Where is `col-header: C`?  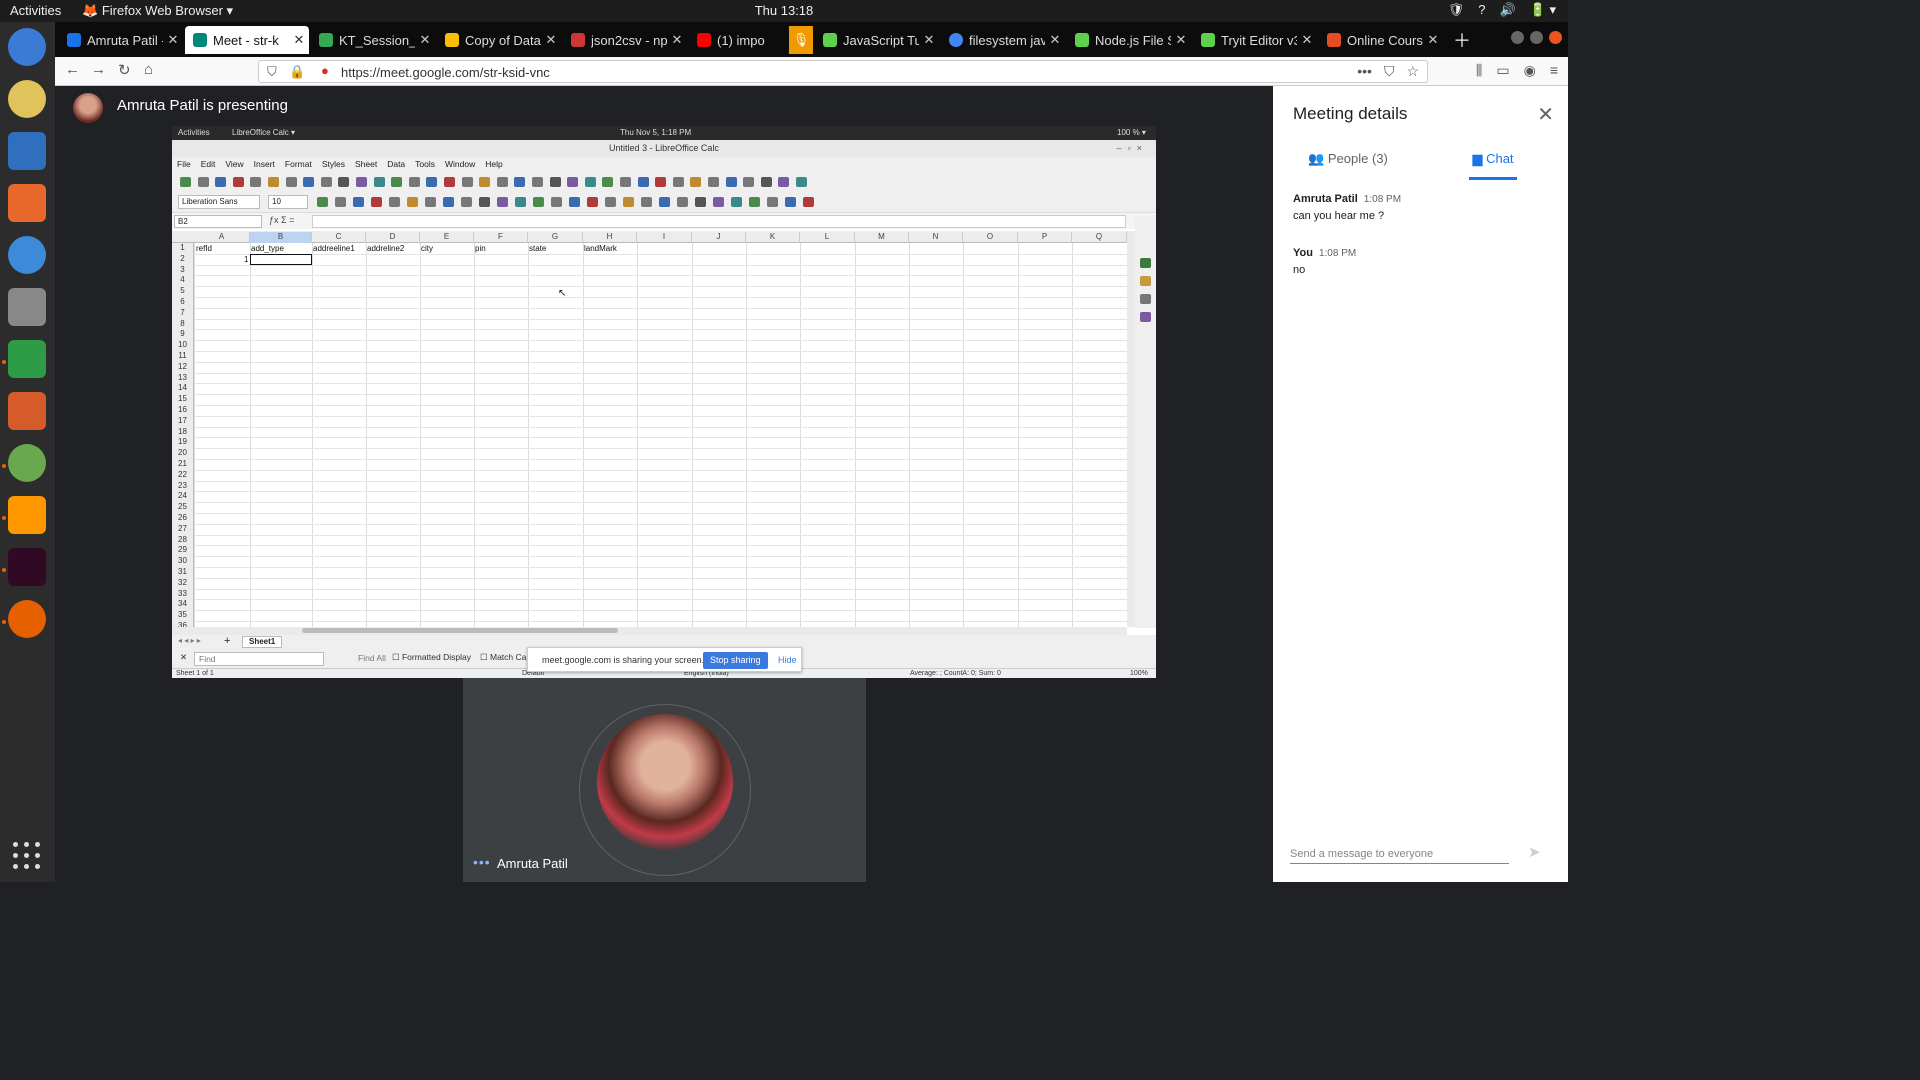 col-header: C is located at coordinates (339, 237).